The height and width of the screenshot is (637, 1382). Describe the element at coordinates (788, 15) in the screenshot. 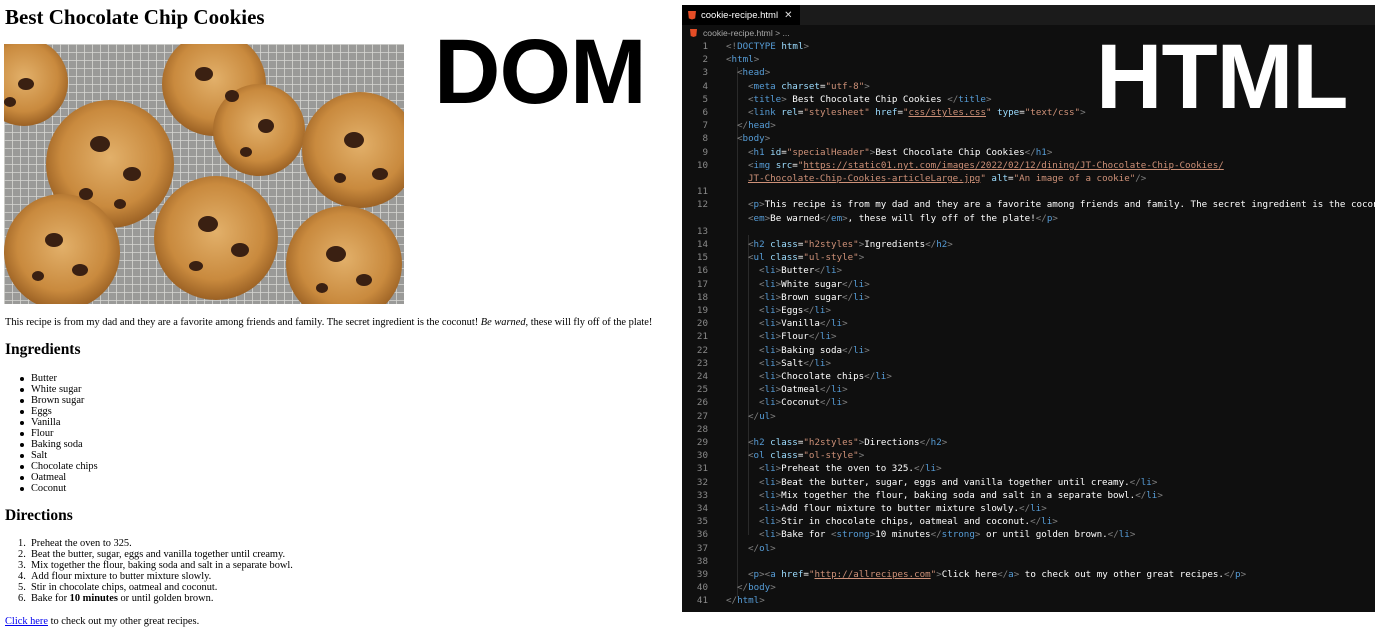

I see `close-icon: ✕` at that location.